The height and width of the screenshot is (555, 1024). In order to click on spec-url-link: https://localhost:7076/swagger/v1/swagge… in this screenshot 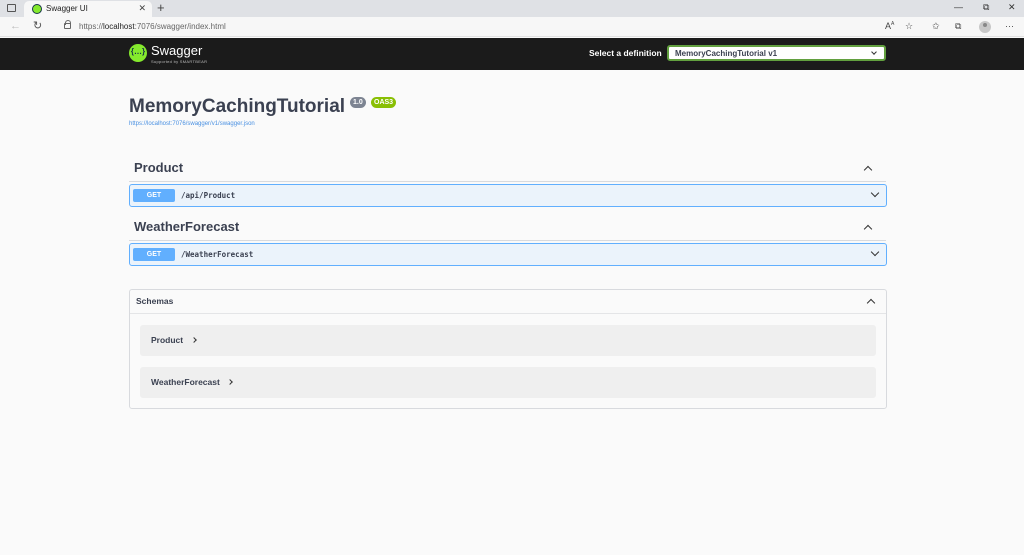, I will do `click(192, 124)`.